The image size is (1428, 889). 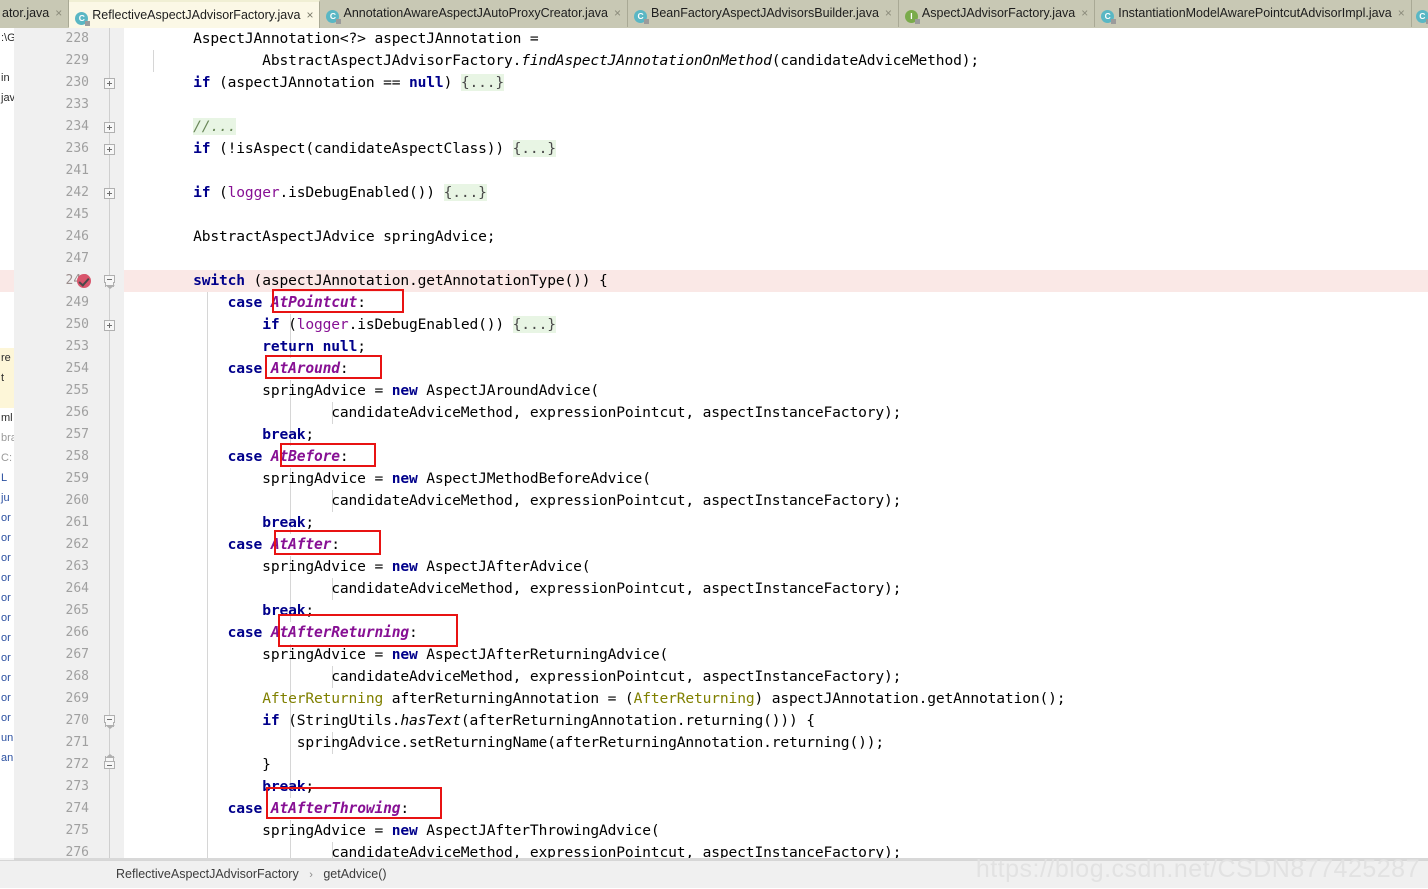 I want to click on line-number: 228, so click(x=77, y=38).